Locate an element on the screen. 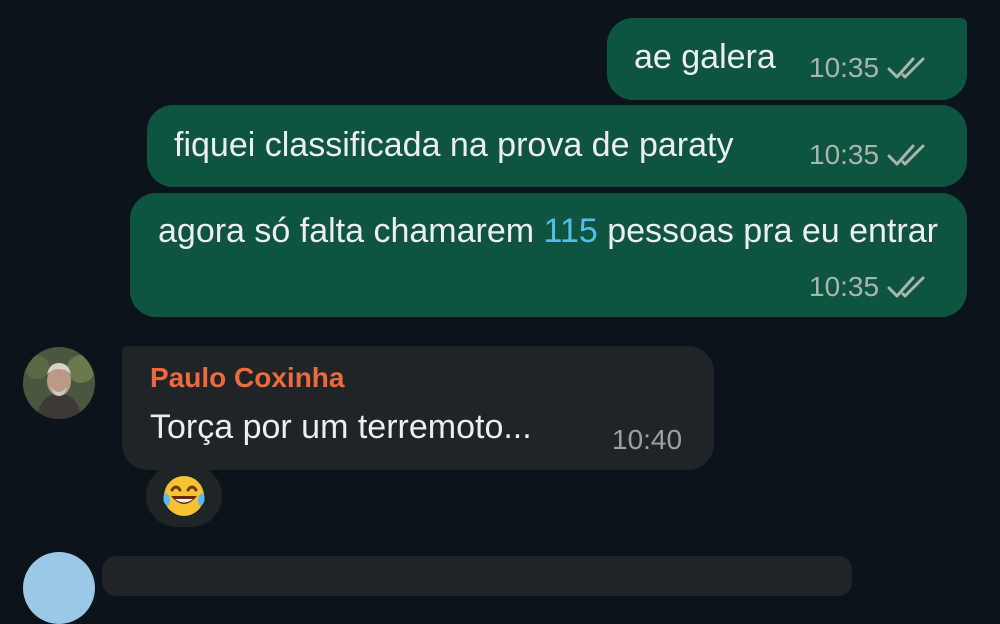 This screenshot has width=1000, height=624. phone-number-link: 115 is located at coordinates (571, 231).